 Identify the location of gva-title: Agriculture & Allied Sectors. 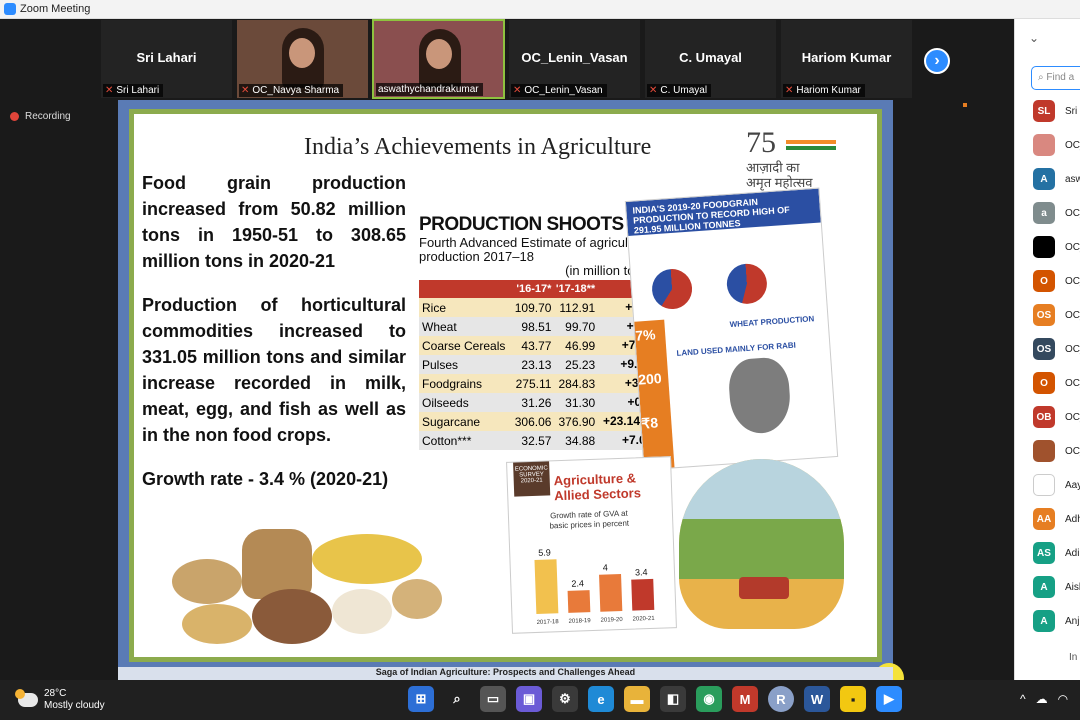
(597, 487).